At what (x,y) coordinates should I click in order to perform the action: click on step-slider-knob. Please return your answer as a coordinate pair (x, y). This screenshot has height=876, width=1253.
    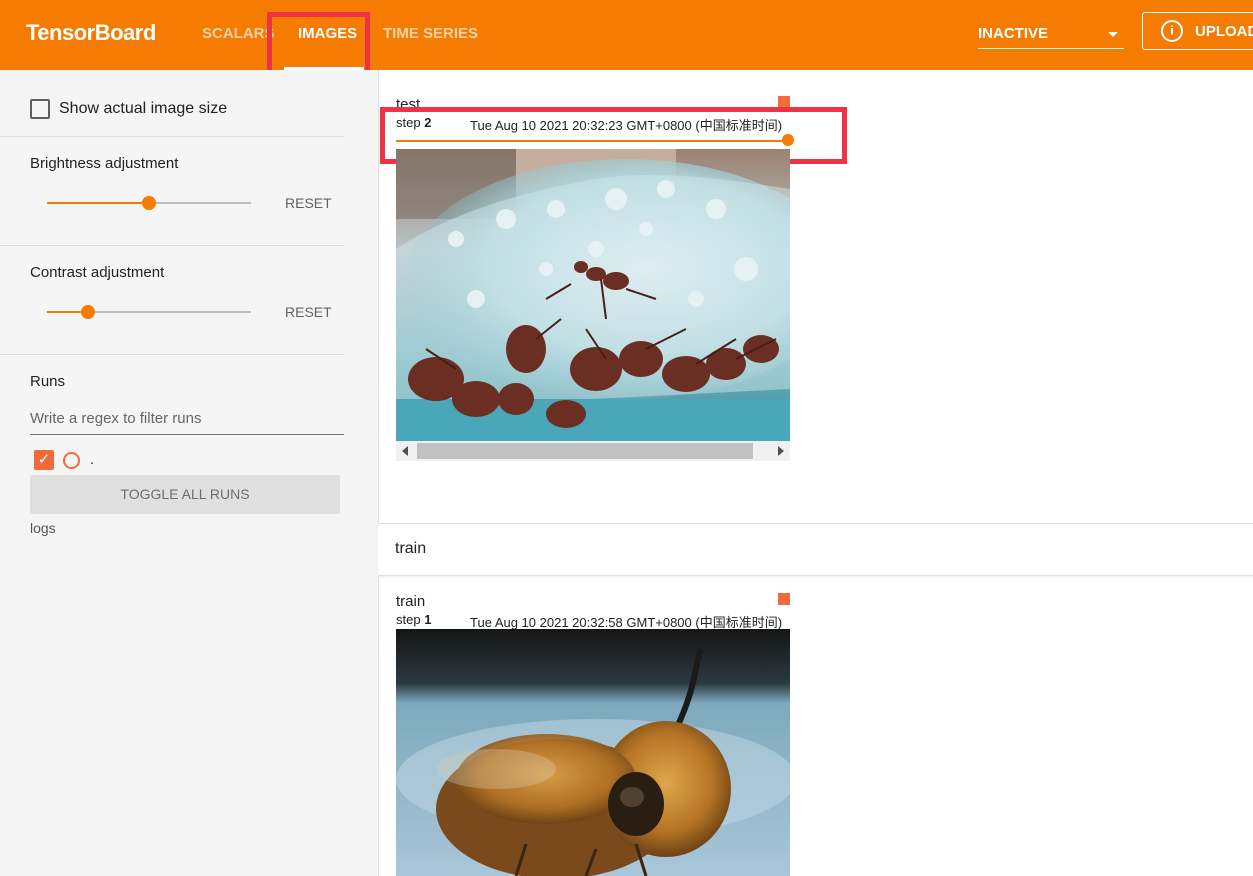
    Looking at the image, I should click on (788, 140).